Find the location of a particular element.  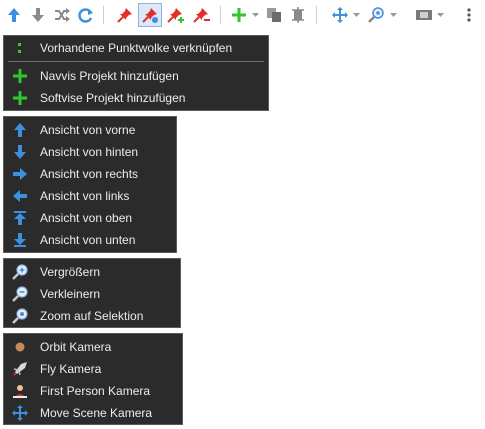

add-button is located at coordinates (239, 15).